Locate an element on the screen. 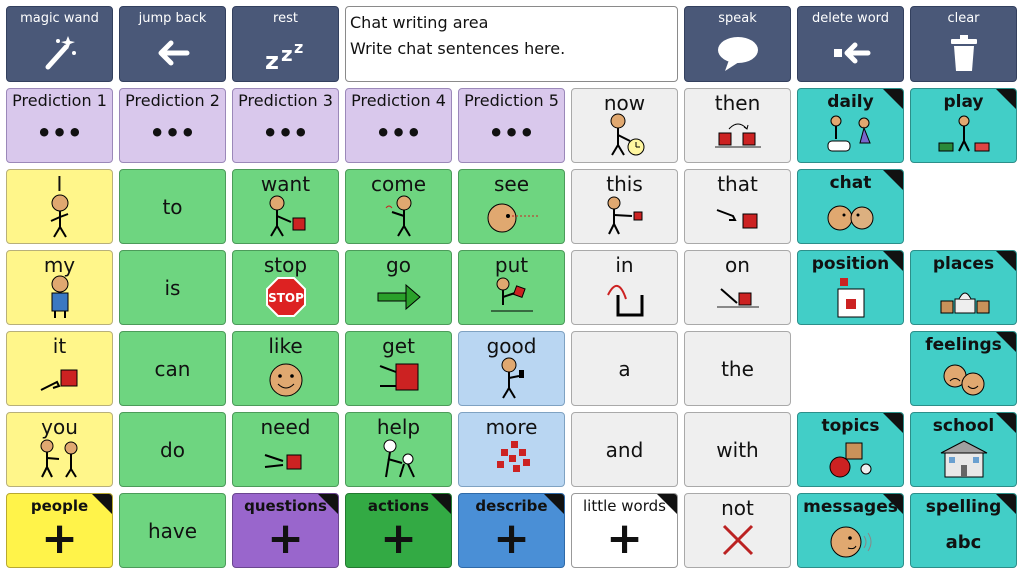 This screenshot has width=1024, height=576. category-describe-button: describe + is located at coordinates (511, 530).